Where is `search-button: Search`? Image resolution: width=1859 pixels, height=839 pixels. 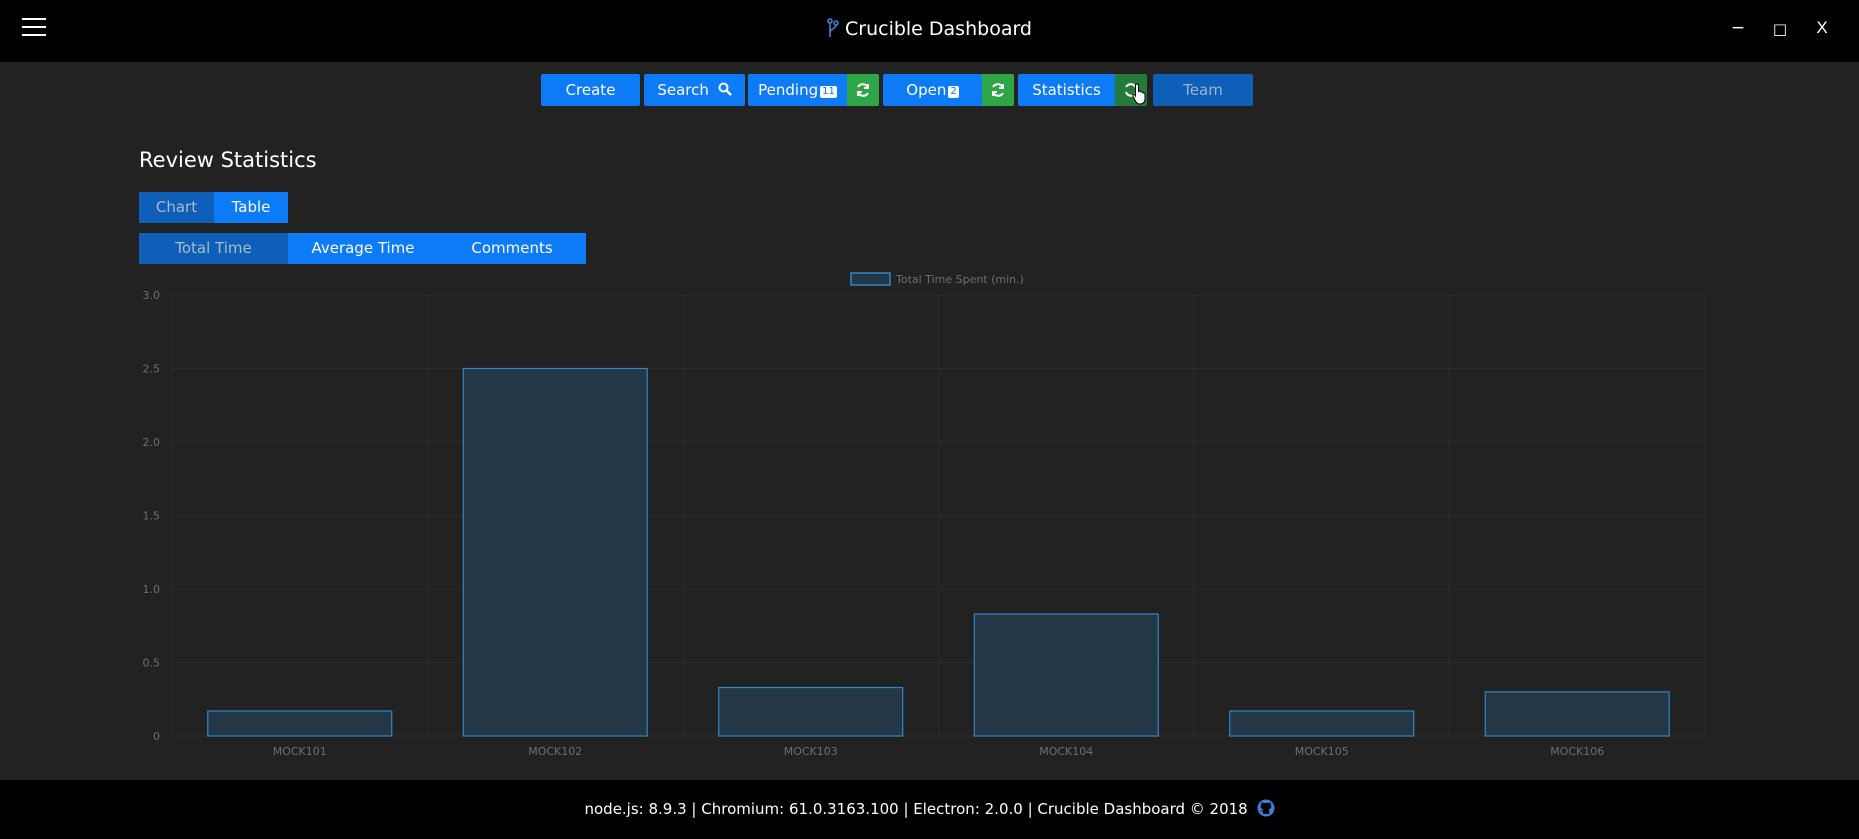
search-button: Search is located at coordinates (694, 90).